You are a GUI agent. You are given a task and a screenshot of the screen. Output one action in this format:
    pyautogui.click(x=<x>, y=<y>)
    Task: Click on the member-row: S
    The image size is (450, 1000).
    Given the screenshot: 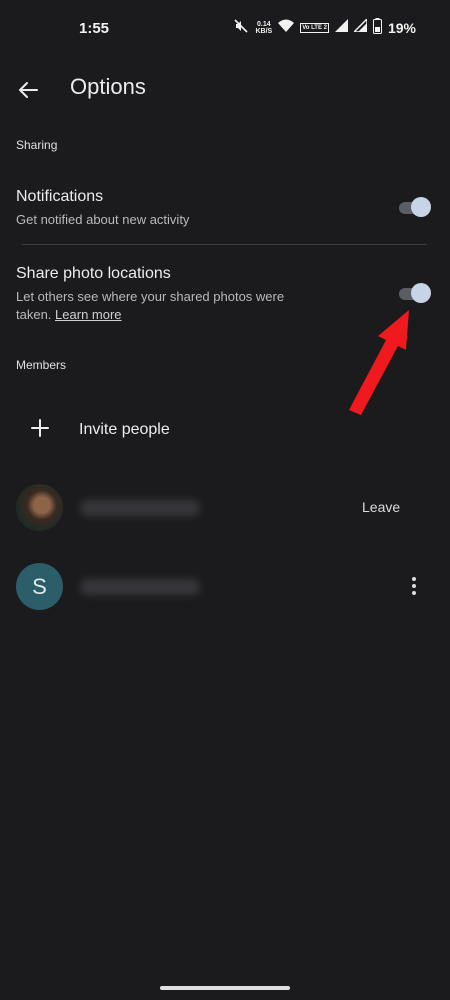 What is the action you would take?
    pyautogui.click(x=225, y=588)
    